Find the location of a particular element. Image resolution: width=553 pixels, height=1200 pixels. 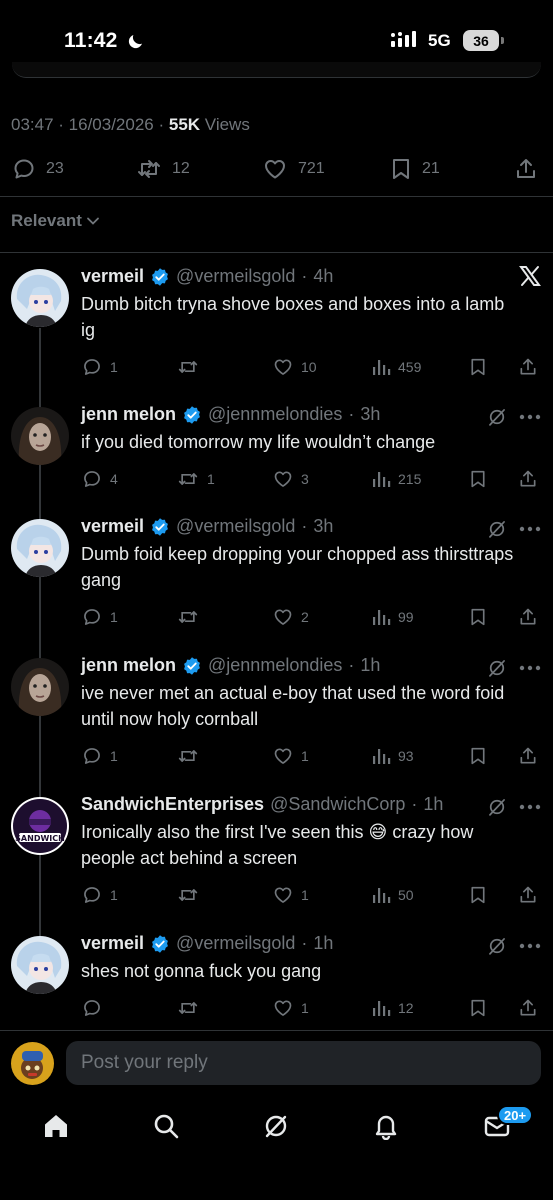

avatar-logo-text: SANDWICH is located at coordinates (40, 838).